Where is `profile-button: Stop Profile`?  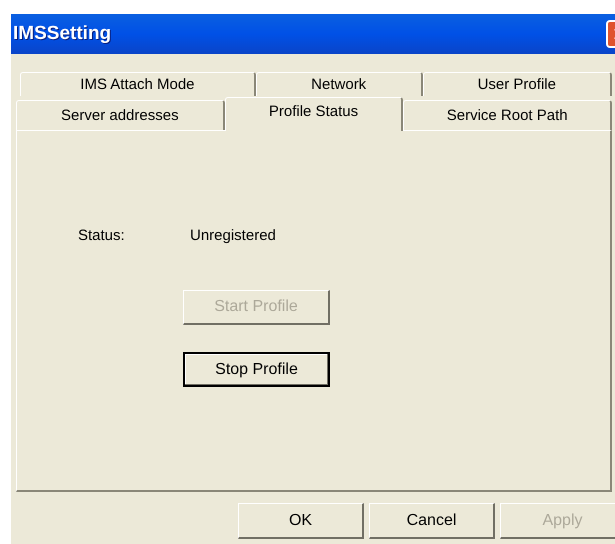
profile-button: Stop Profile is located at coordinates (256, 369).